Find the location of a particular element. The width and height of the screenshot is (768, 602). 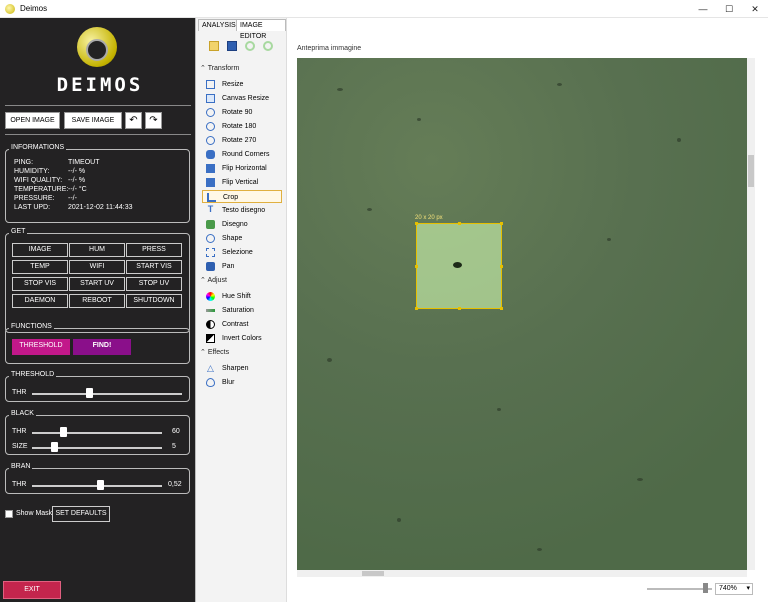

tool-label: Flip Vertical is located at coordinates (240, 182).